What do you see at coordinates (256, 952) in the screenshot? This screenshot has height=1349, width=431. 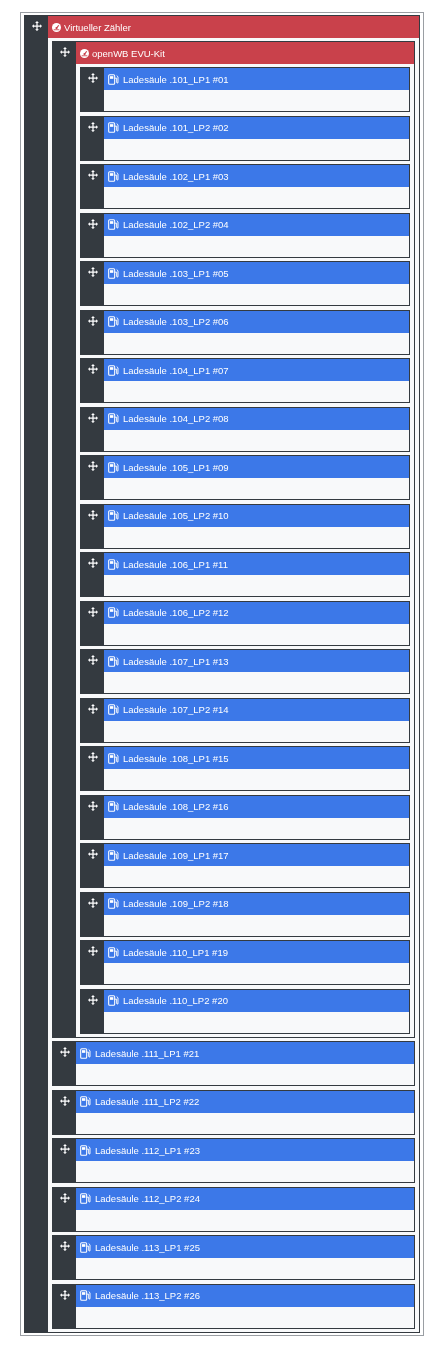 I see `node-header: Ladesäule .110_LP1 #19` at bounding box center [256, 952].